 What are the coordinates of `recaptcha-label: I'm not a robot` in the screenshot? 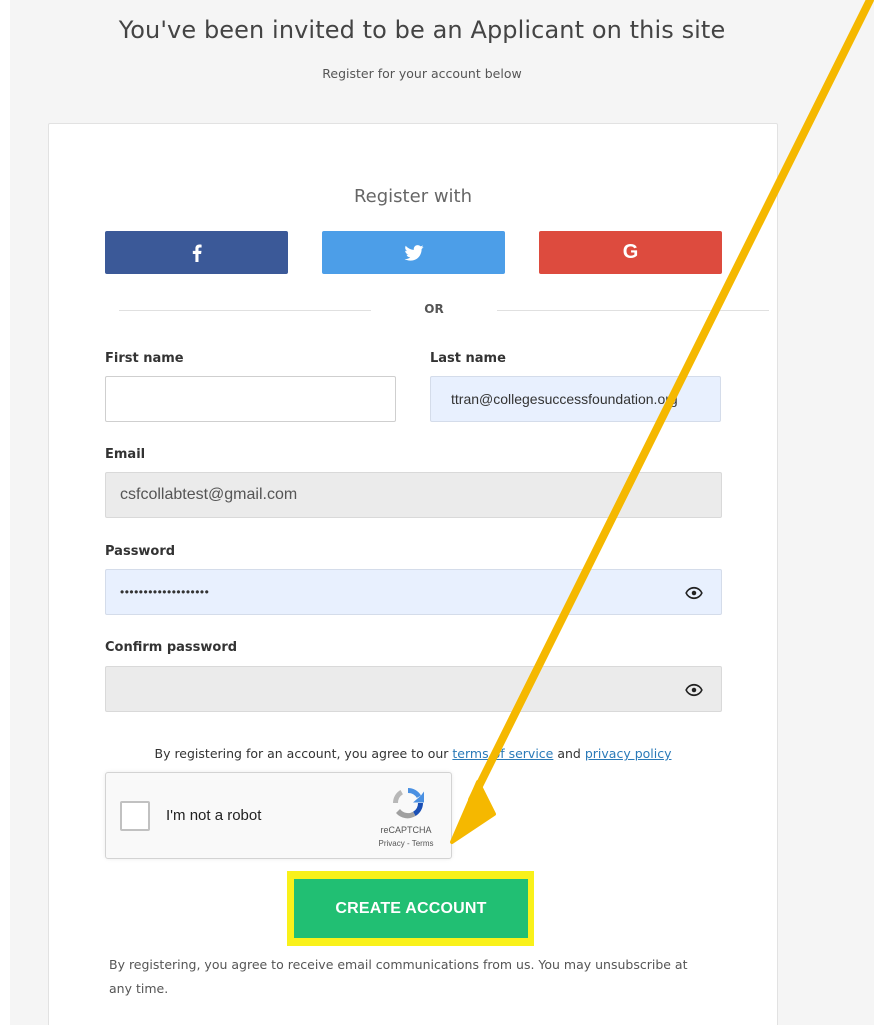 It's located at (214, 815).